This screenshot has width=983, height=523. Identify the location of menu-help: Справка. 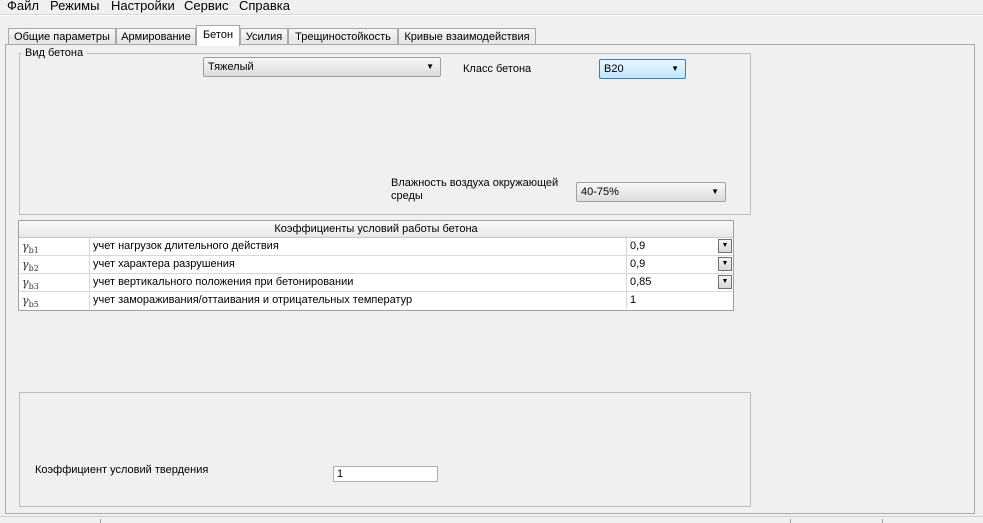
(264, 6).